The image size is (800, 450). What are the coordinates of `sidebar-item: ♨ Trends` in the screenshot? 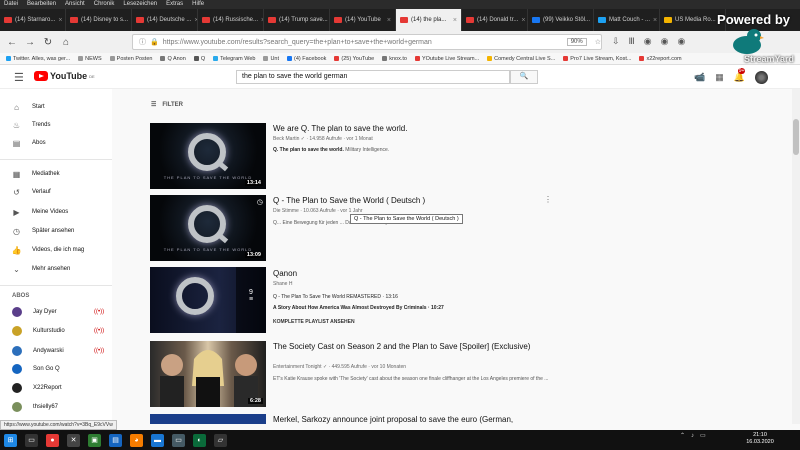 It's located at (31, 125).